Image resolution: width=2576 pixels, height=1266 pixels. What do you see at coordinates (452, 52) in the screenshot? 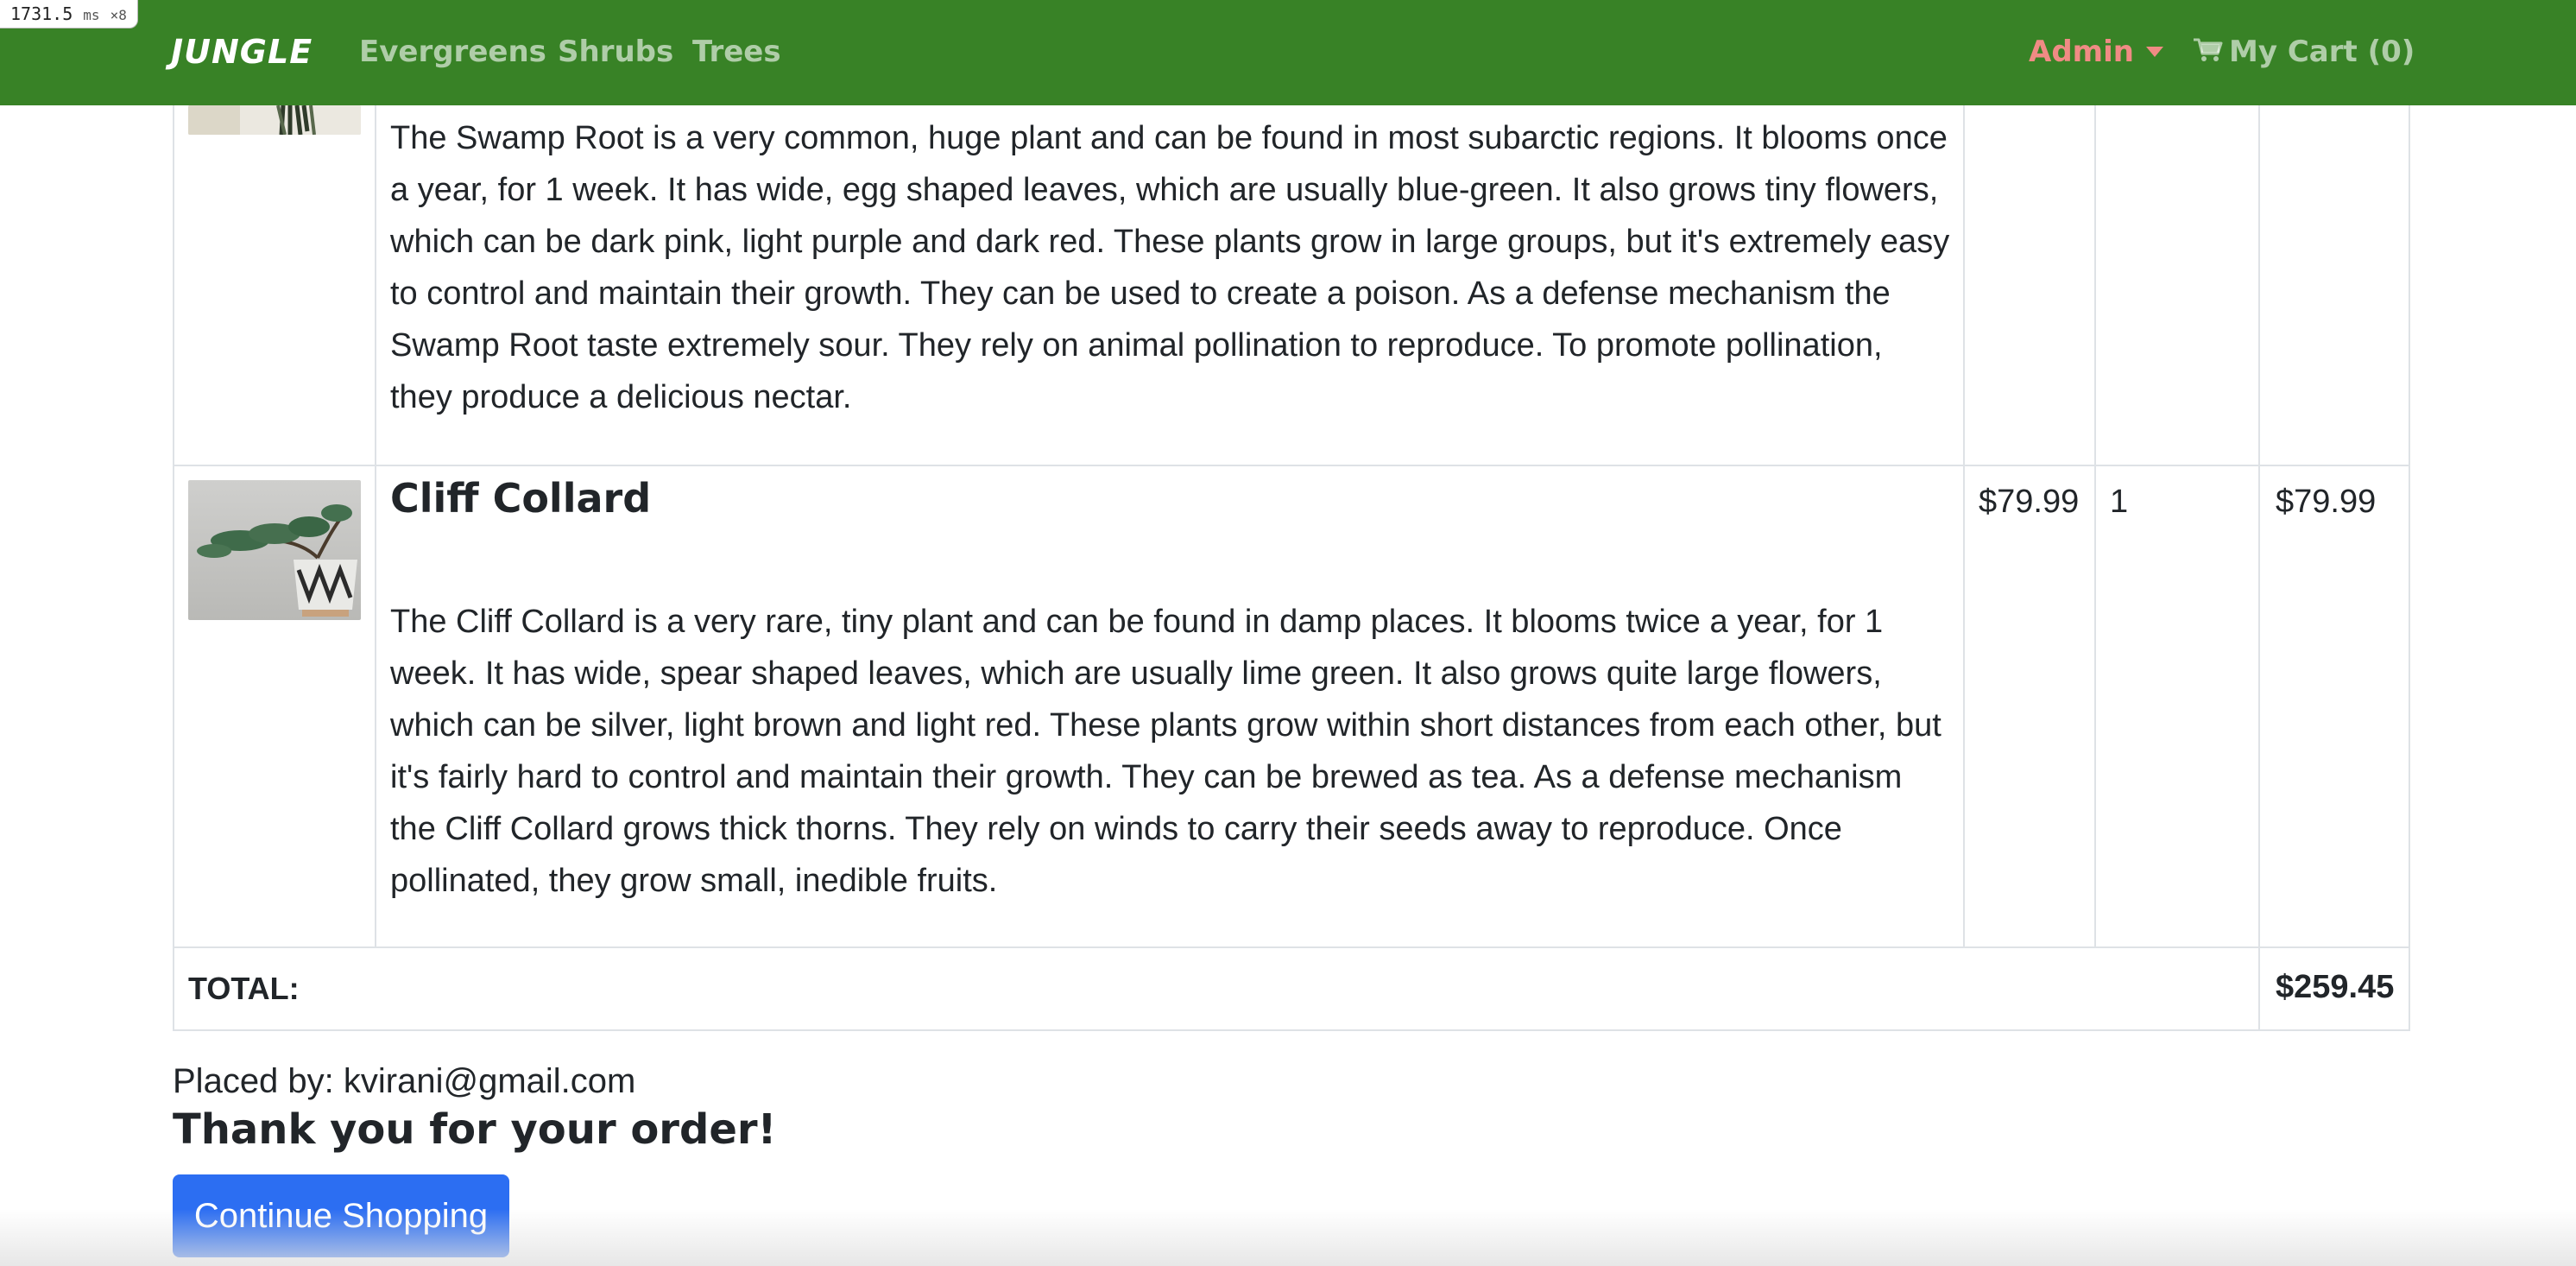
I see `nav-link-evergreens: Evergreens` at bounding box center [452, 52].